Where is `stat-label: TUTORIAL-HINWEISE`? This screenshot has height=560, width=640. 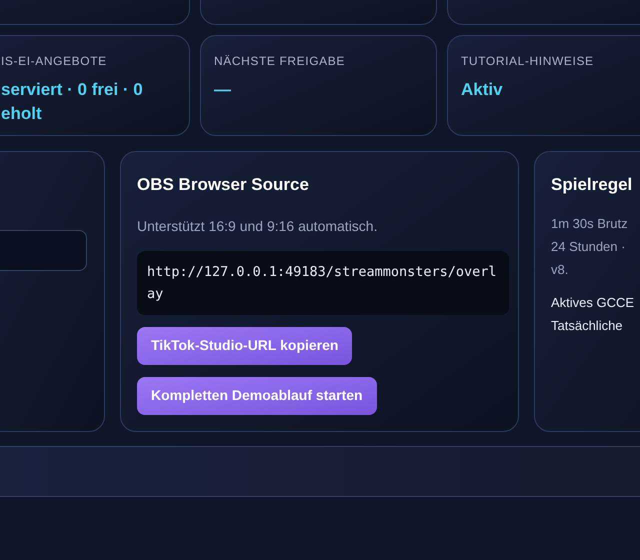
stat-label: TUTORIAL-HINWEISE is located at coordinates (528, 61).